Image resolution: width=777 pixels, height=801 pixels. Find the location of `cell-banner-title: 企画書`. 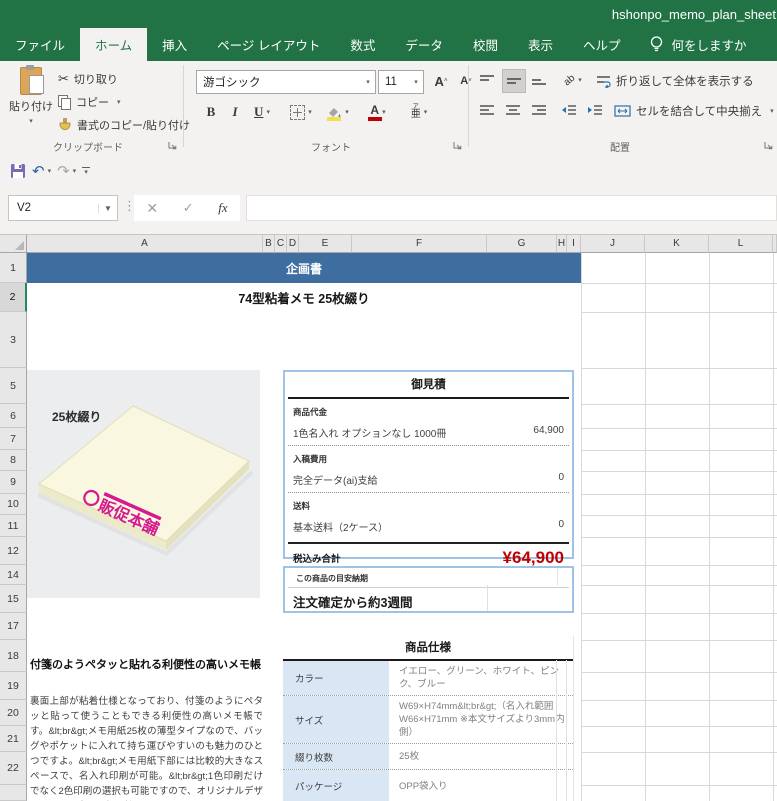

cell-banner-title: 企画書 is located at coordinates (304, 268).